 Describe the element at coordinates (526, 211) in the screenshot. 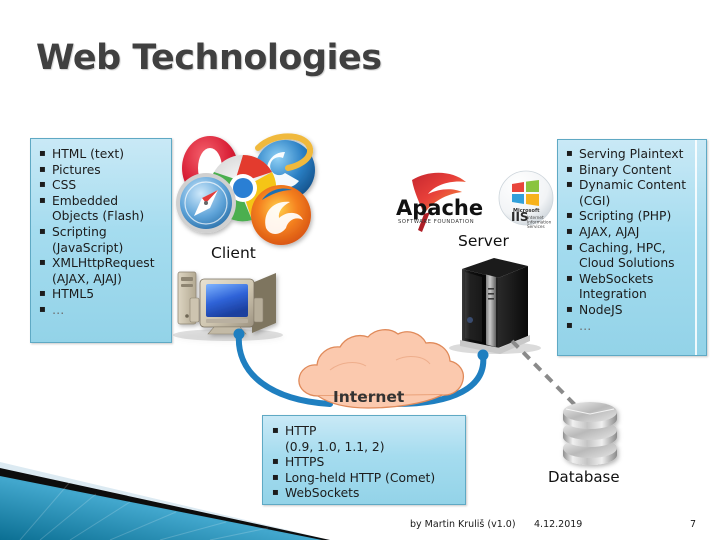

I see `svg-text: Microsoft` at that location.